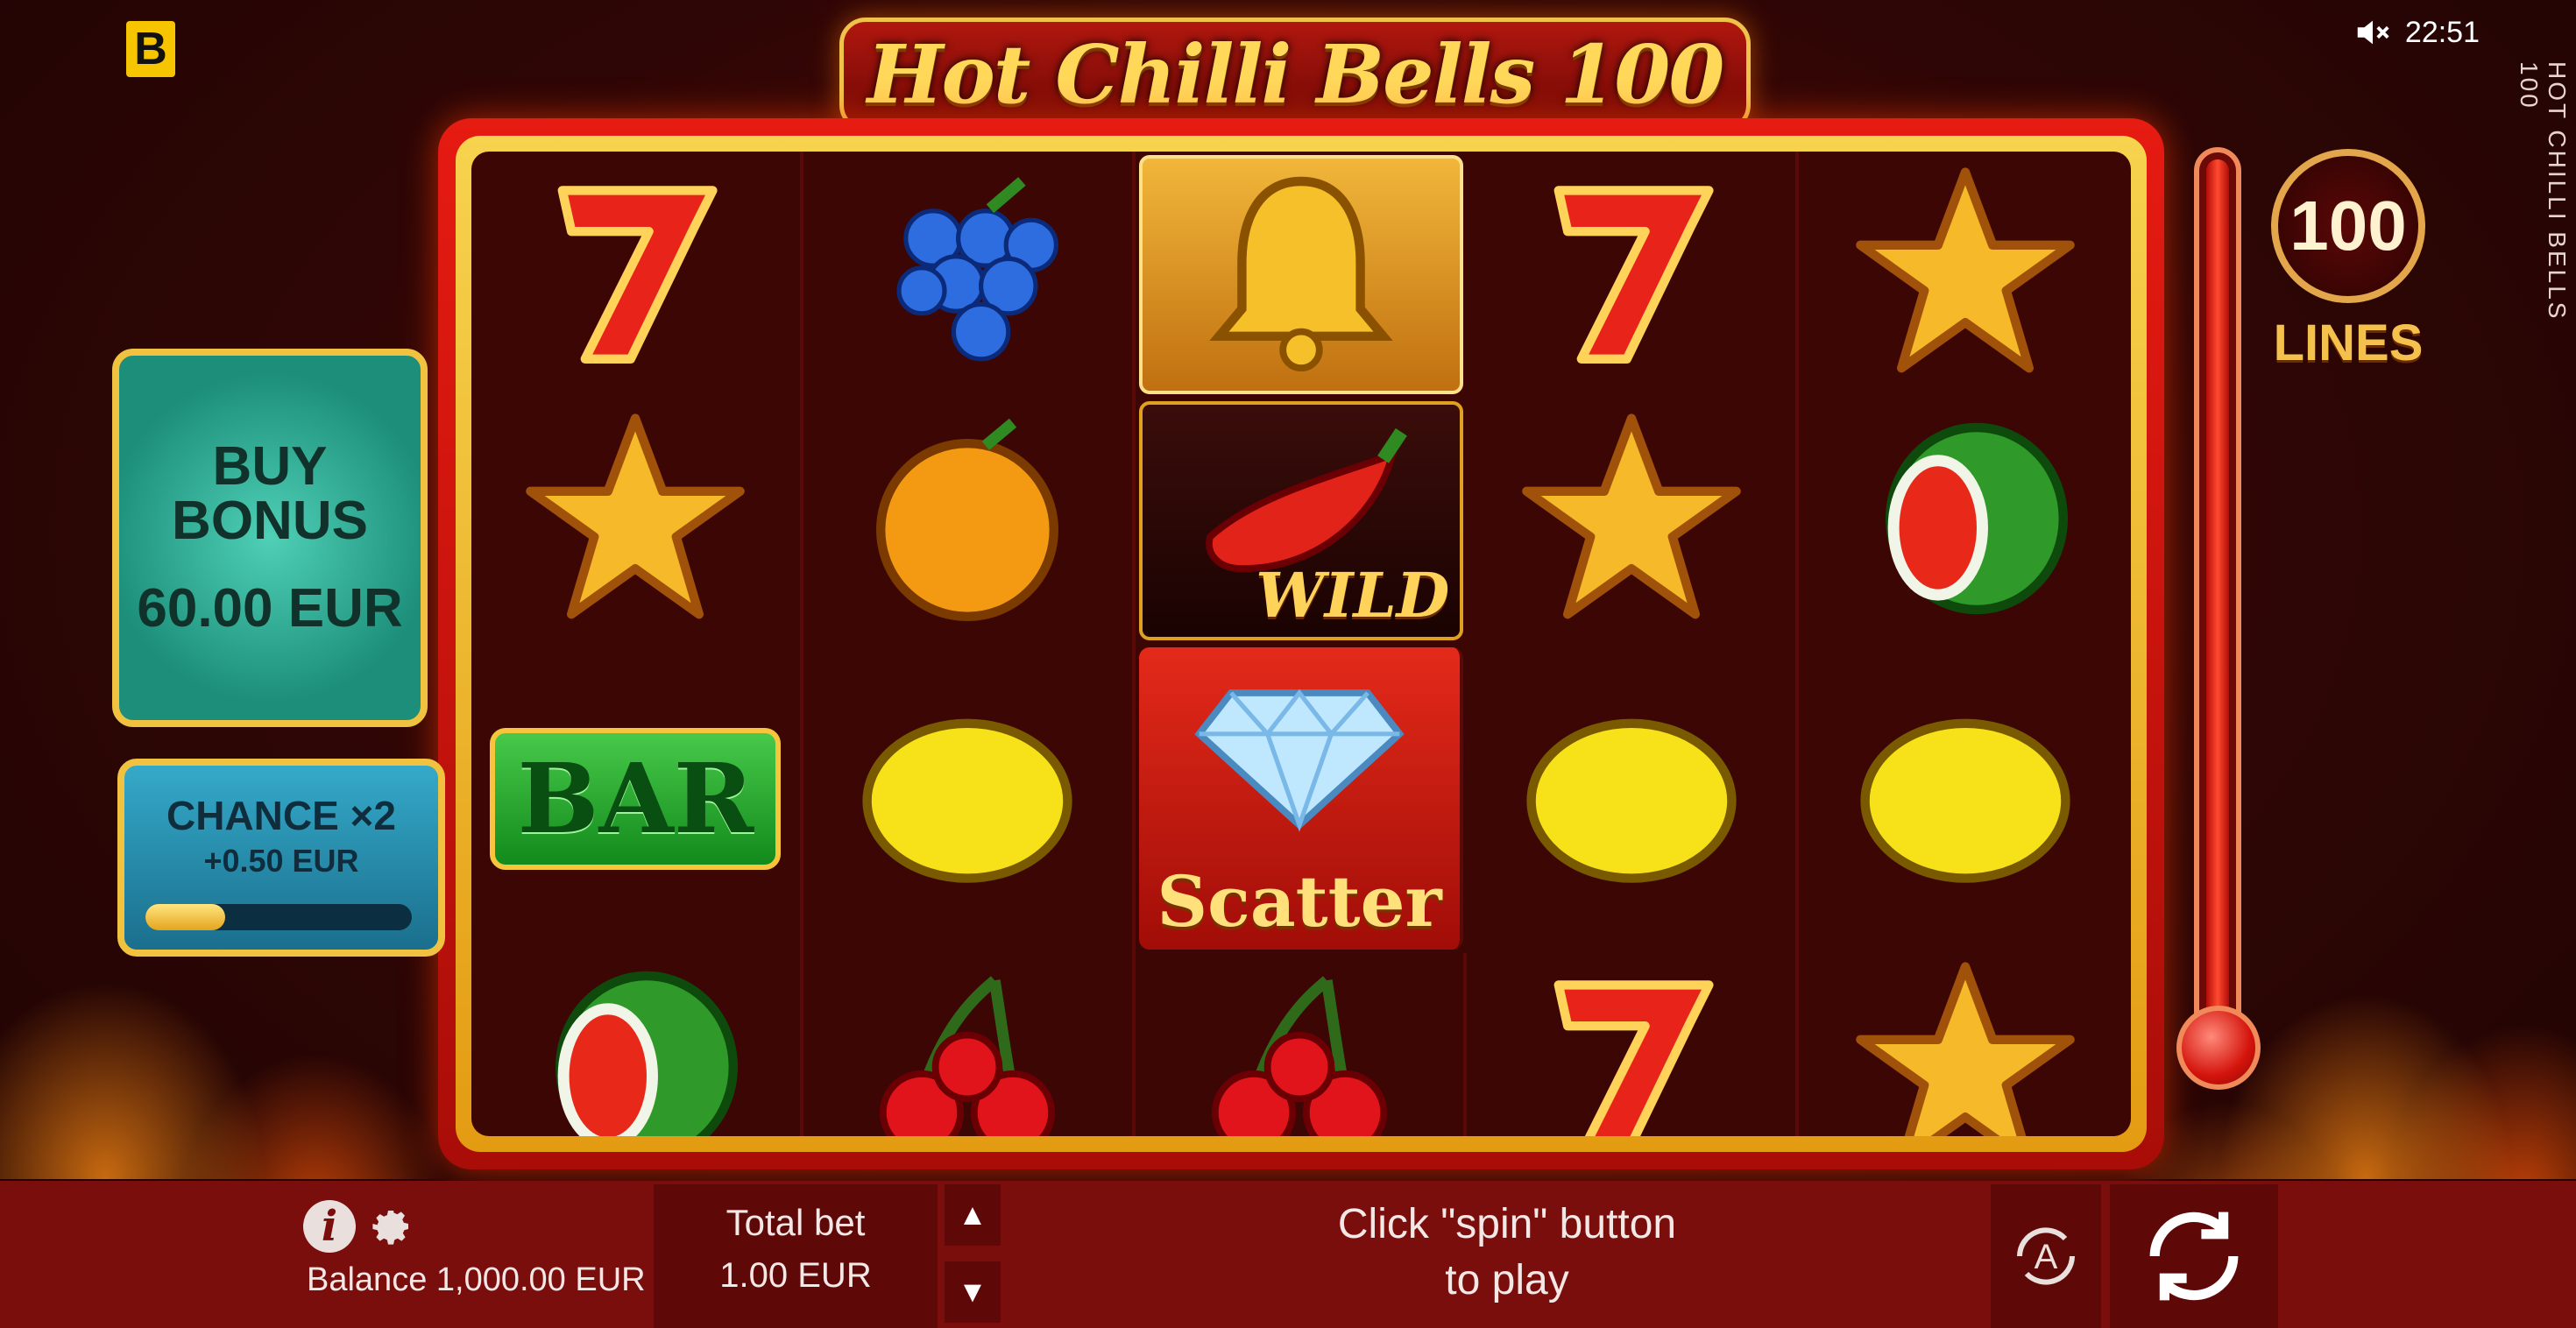 The height and width of the screenshot is (1328, 2576). What do you see at coordinates (1507, 1224) in the screenshot?
I see `status-message-line1: Click "spin" button` at bounding box center [1507, 1224].